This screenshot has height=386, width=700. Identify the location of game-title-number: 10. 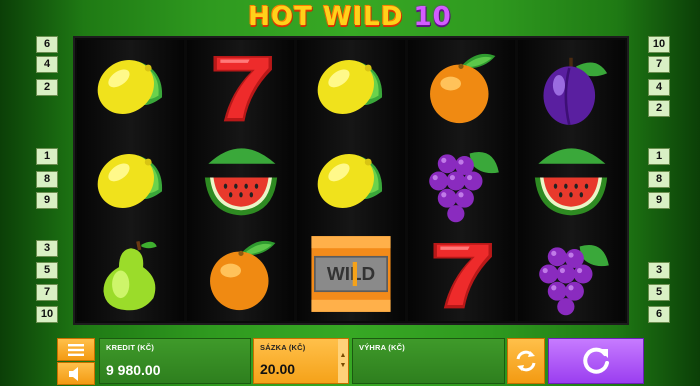
(432, 17).